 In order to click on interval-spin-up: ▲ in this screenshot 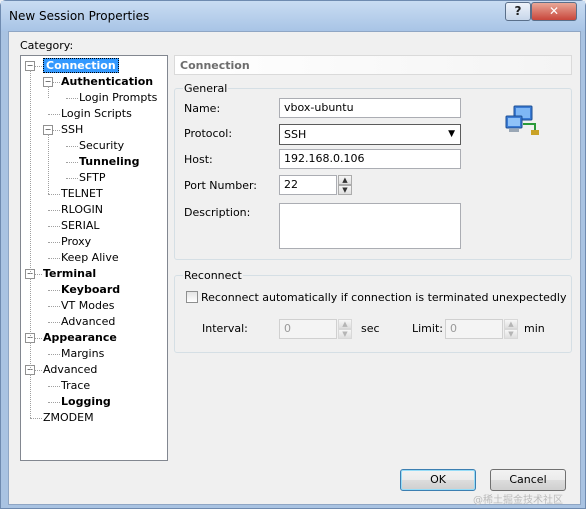, I will do `click(345, 324)`.